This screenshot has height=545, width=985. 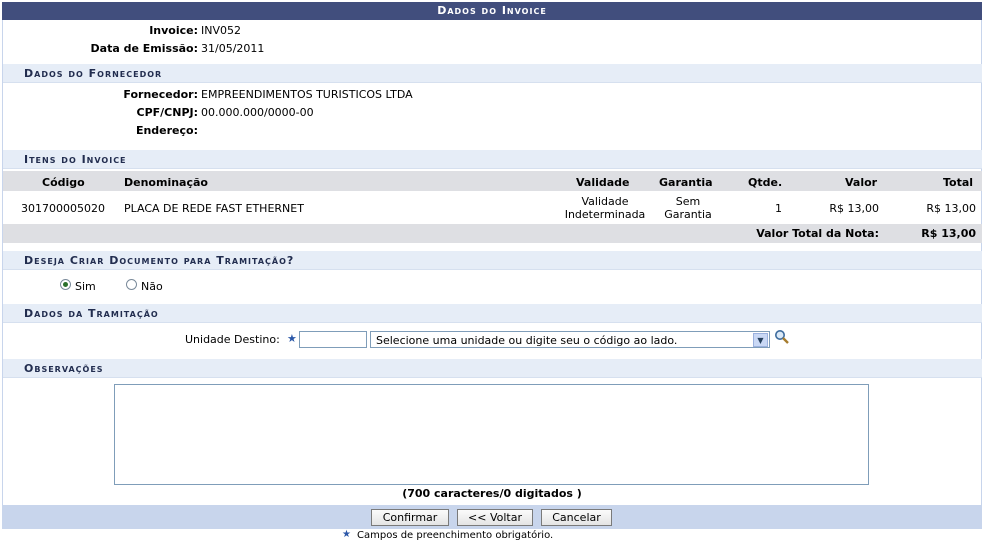 I want to click on confirm-button: Confirmar, so click(x=410, y=517).